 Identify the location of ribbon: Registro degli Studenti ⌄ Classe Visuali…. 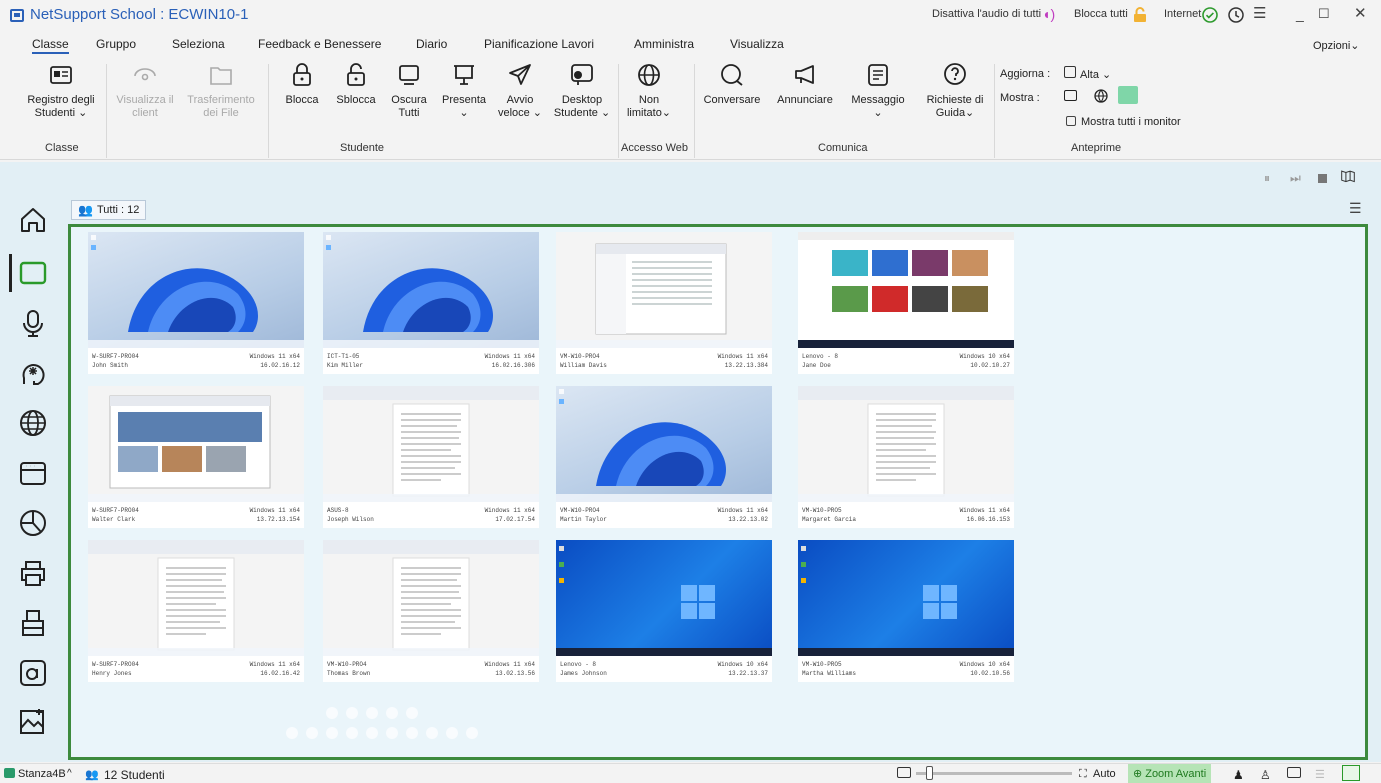
(690, 108).